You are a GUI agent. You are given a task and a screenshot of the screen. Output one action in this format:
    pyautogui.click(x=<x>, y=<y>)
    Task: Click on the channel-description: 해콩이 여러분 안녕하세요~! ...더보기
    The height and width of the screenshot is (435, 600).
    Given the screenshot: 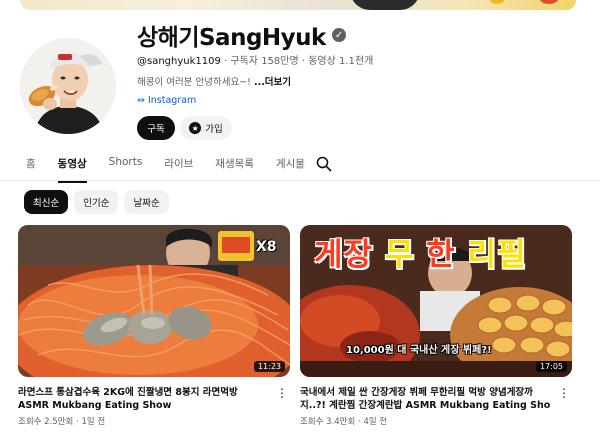 What is the action you would take?
    pyautogui.click(x=214, y=81)
    